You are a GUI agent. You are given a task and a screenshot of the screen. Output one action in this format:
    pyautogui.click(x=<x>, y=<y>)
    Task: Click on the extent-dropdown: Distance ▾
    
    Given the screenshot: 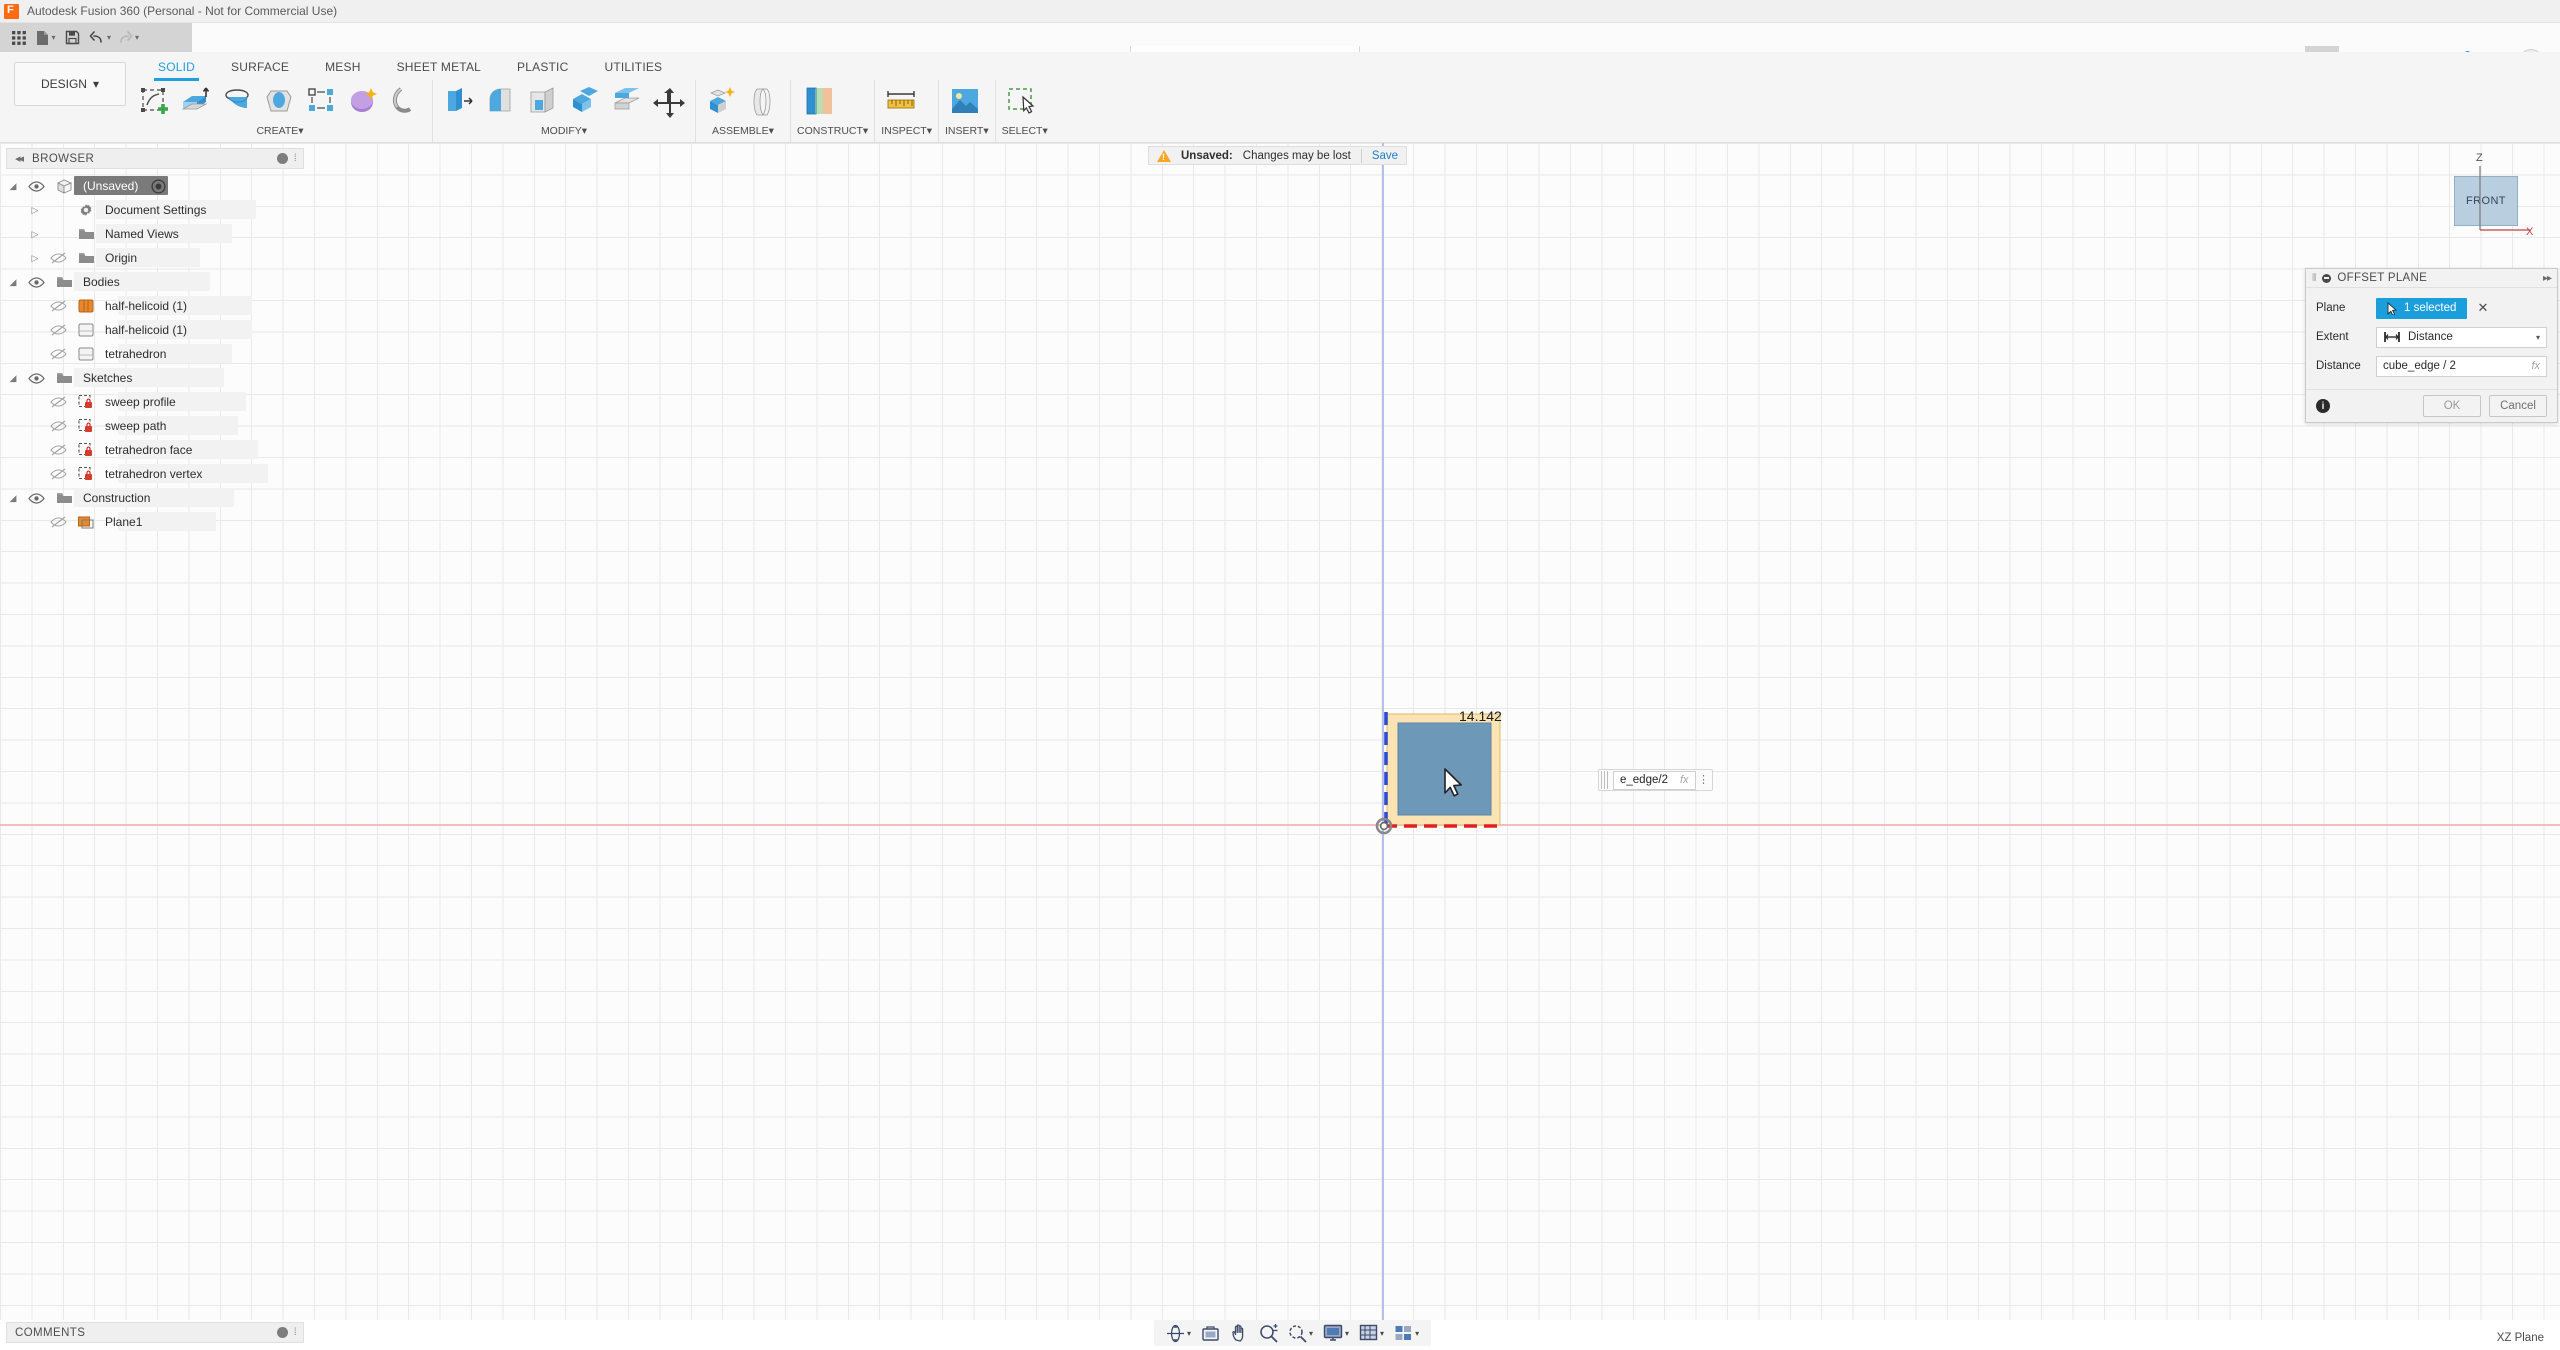 What is the action you would take?
    pyautogui.click(x=2461, y=337)
    